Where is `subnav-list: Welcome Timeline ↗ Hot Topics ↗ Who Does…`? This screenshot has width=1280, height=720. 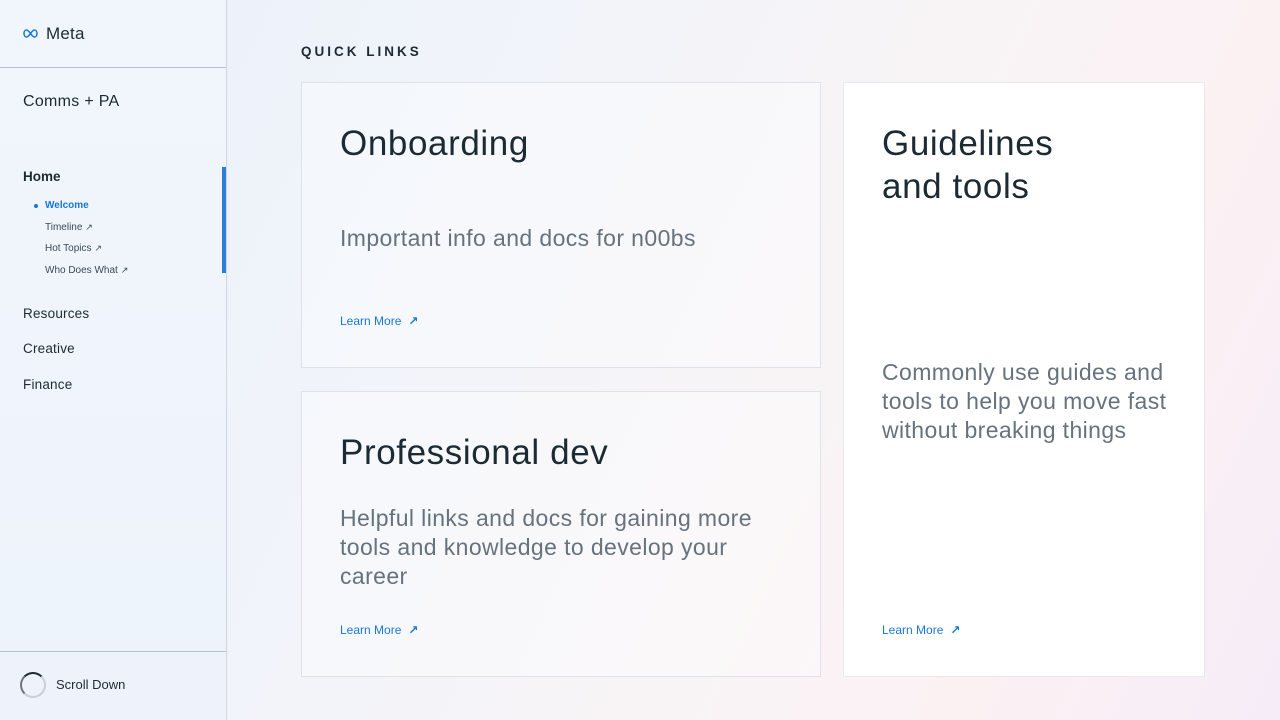 subnav-list: Welcome Timeline ↗ Hot Topics ↗ Who Does… is located at coordinates (81, 238).